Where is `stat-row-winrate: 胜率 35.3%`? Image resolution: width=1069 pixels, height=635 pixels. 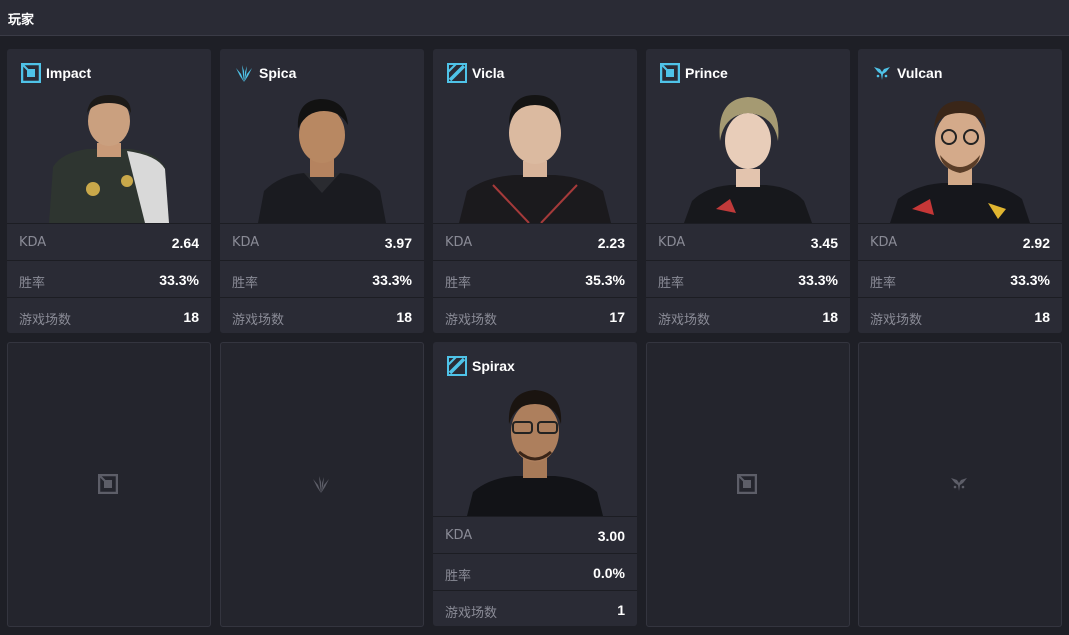 stat-row-winrate: 胜率 35.3% is located at coordinates (535, 278).